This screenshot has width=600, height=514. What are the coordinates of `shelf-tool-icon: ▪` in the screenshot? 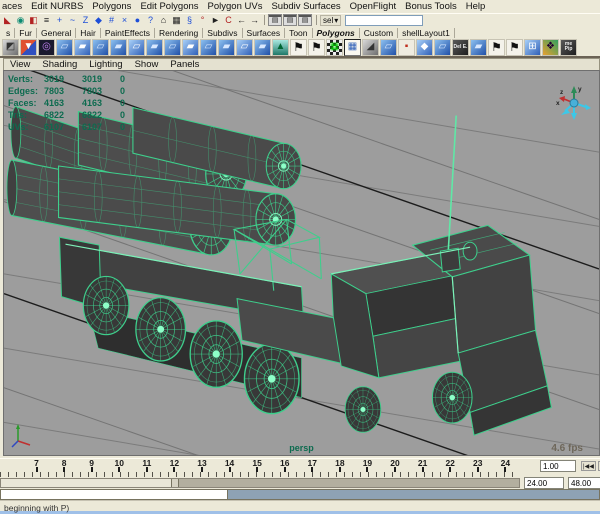 It's located at (406, 47).